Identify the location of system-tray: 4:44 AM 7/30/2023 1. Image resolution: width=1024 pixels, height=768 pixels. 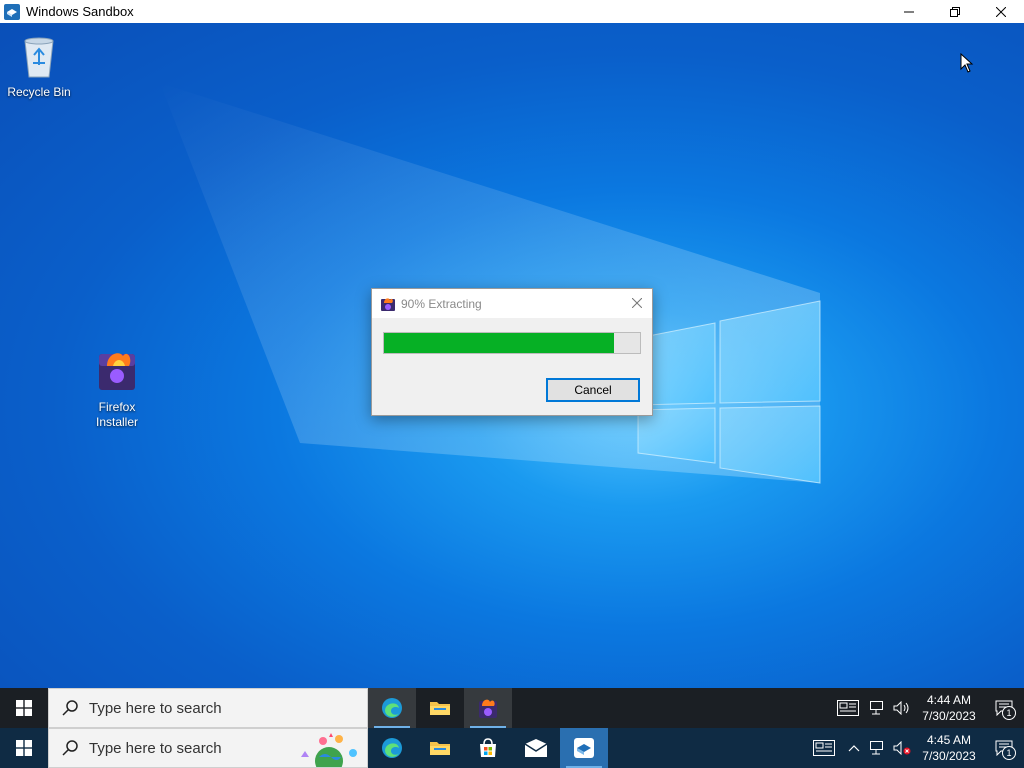
(927, 708).